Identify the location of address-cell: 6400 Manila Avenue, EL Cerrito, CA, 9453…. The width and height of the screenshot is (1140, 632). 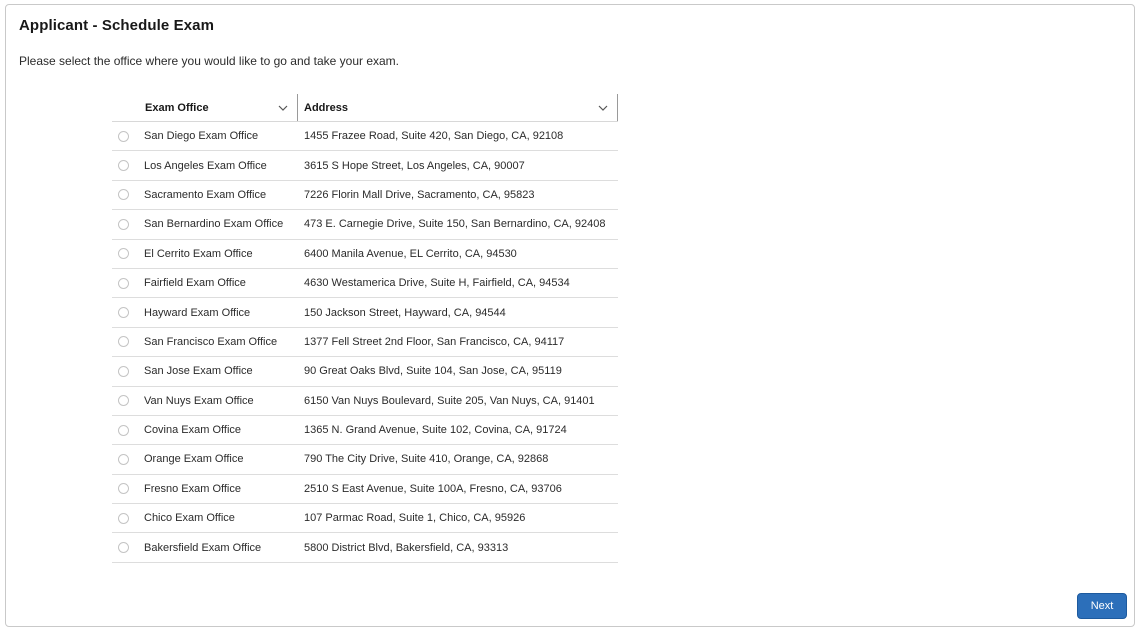
(410, 253).